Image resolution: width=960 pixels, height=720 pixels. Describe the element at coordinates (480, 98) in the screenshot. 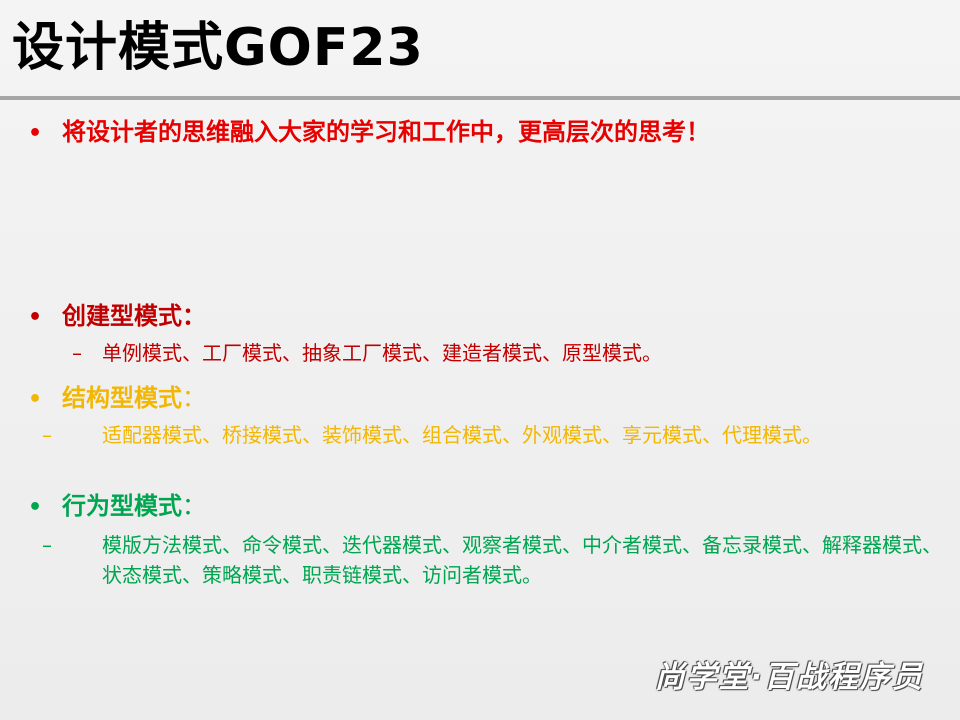

I see `title-divider` at that location.